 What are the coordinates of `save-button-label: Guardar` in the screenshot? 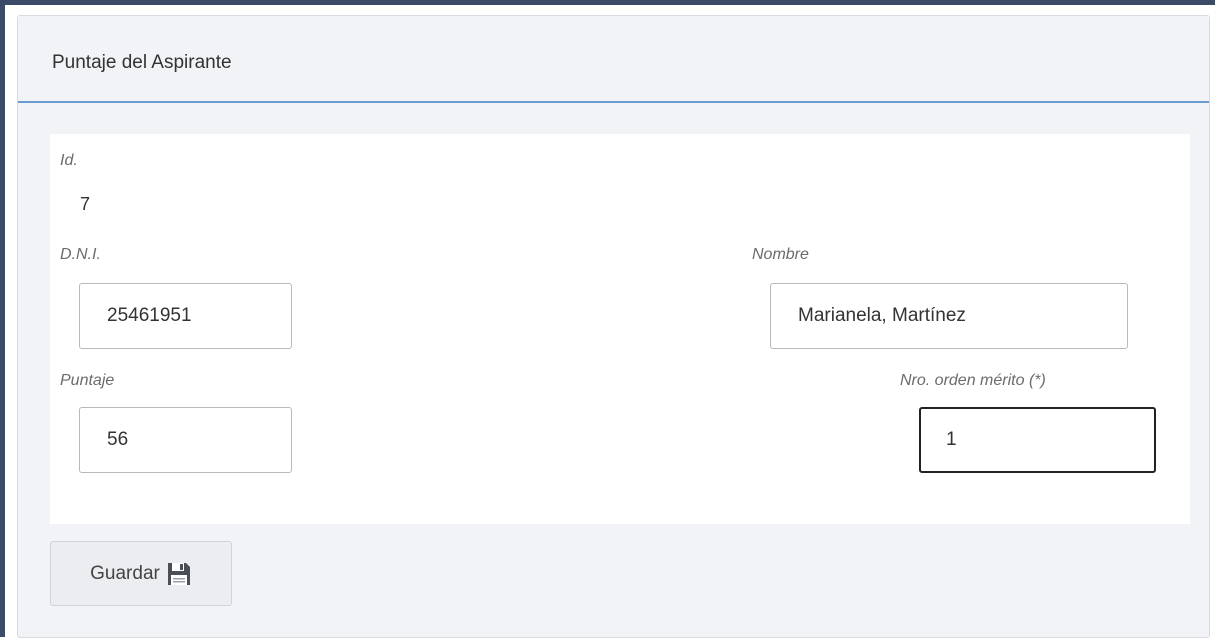 It's located at (125, 573).